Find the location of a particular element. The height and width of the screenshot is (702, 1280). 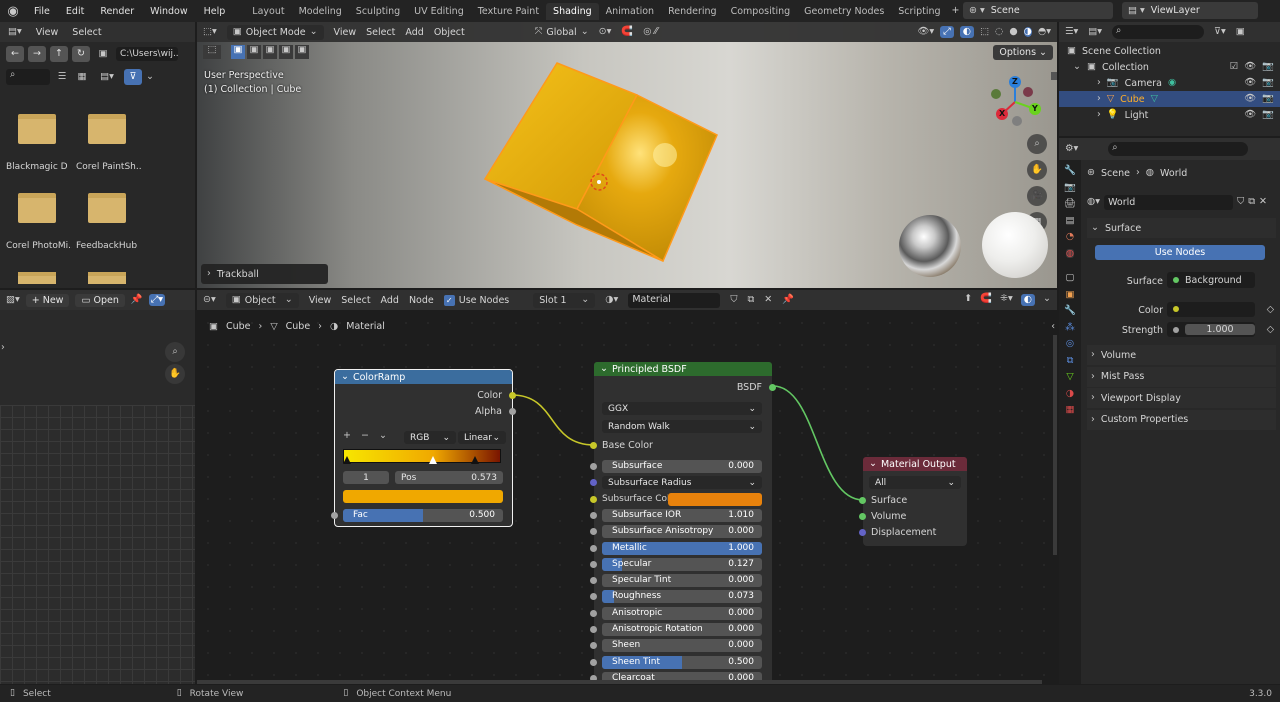

socket-alpha-out is located at coordinates (512, 411).